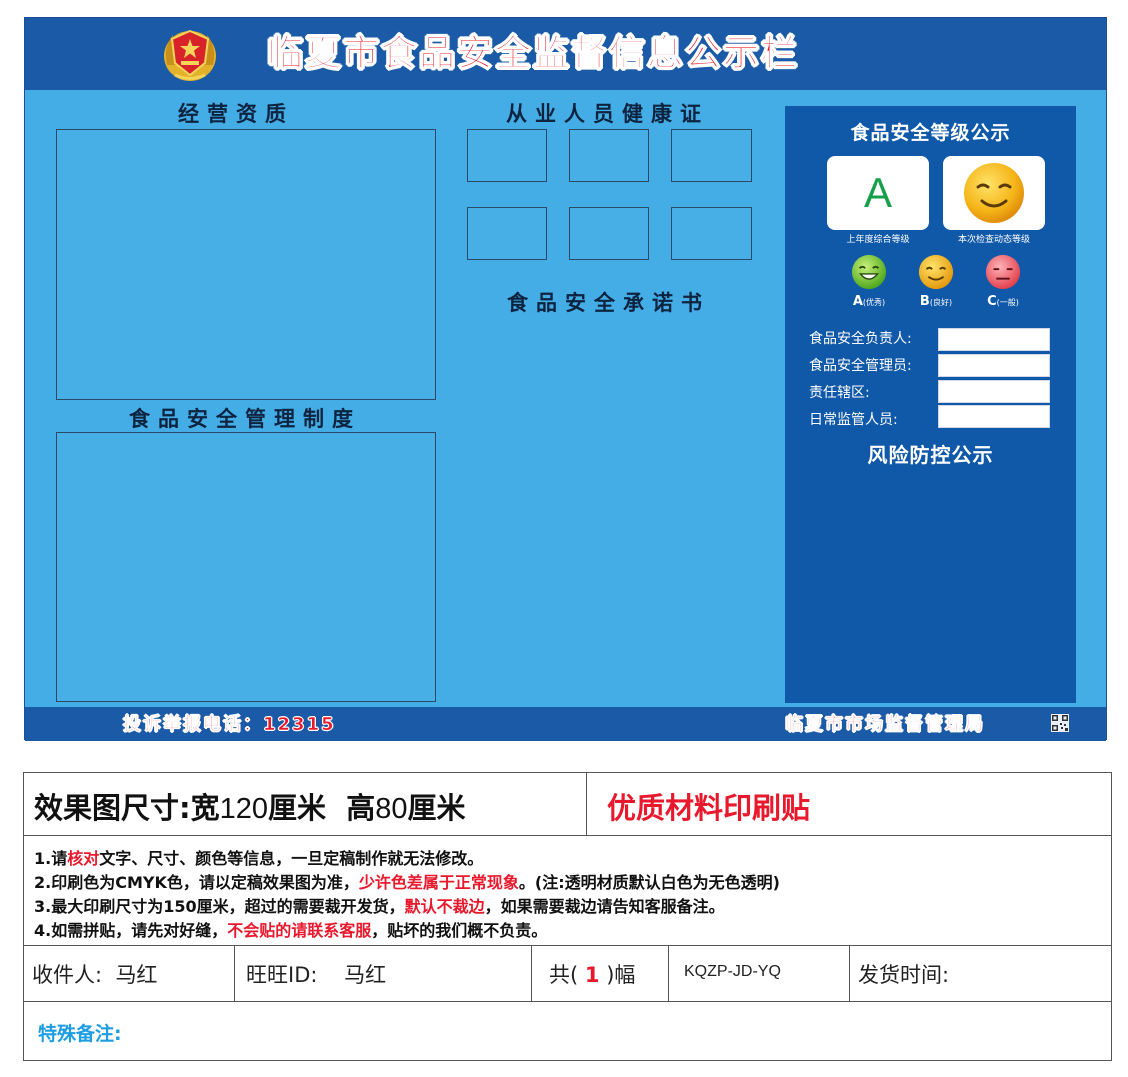  I want to click on bureau-name: 临夏市市场监督管理局, so click(885, 725).